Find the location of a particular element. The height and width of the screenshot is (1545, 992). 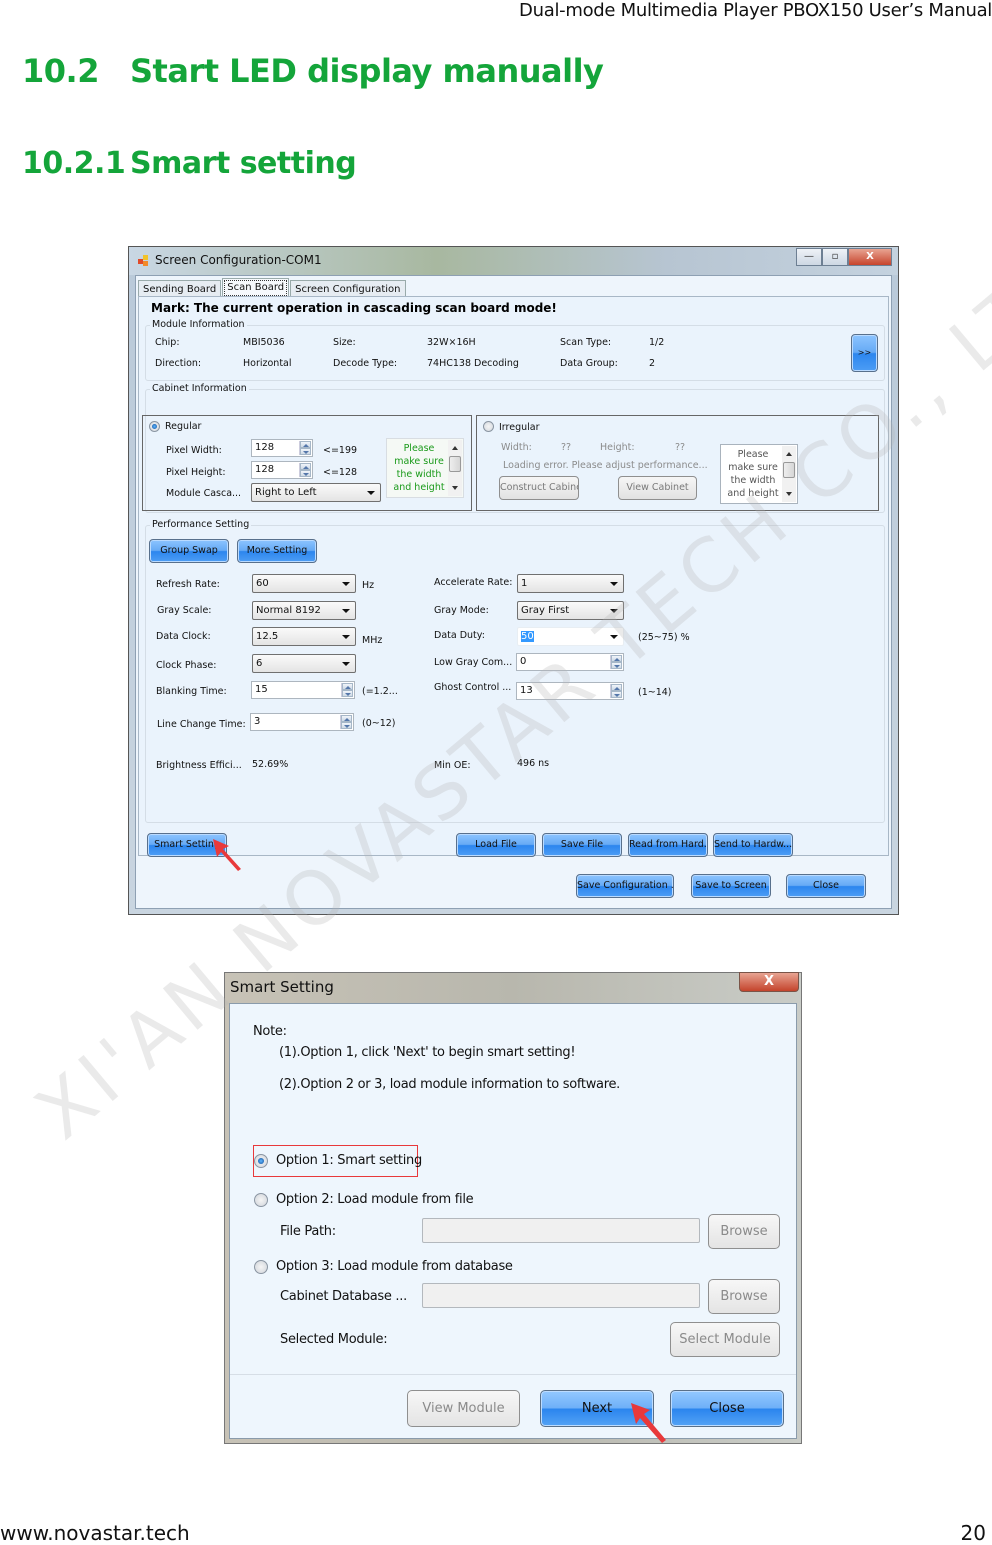

title-bar: Screen Configuration-COM1 — ▫ X is located at coordinates (513, 261).